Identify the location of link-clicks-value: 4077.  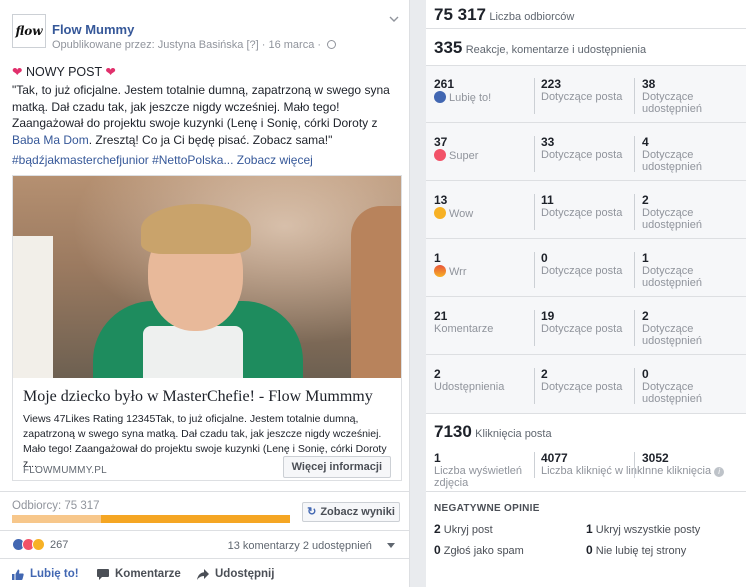
(554, 458).